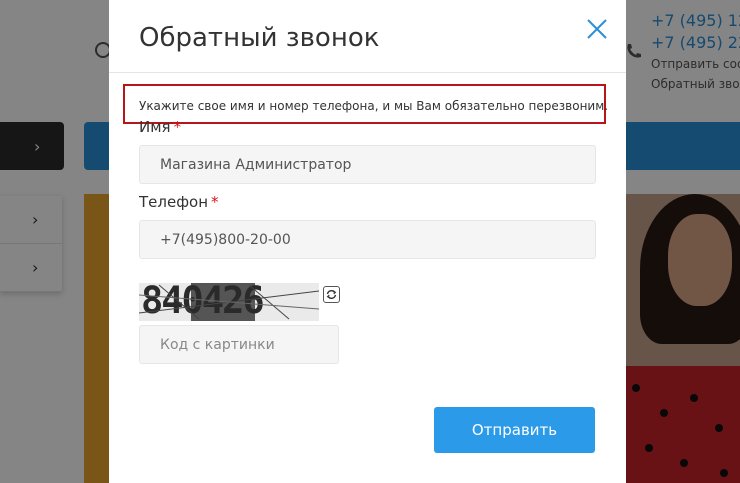 This screenshot has width=740, height=483. I want to click on captcha-image: 840426, so click(229, 302).